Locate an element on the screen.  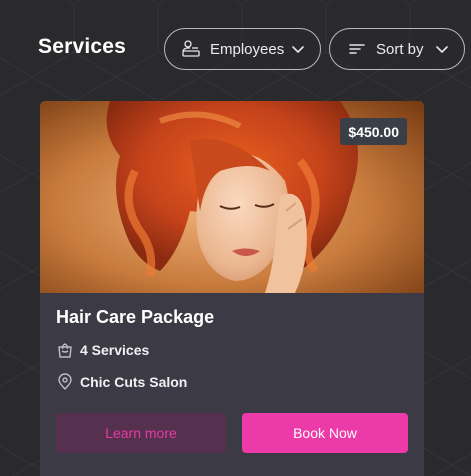
book-now-button: Book Now is located at coordinates (325, 433).